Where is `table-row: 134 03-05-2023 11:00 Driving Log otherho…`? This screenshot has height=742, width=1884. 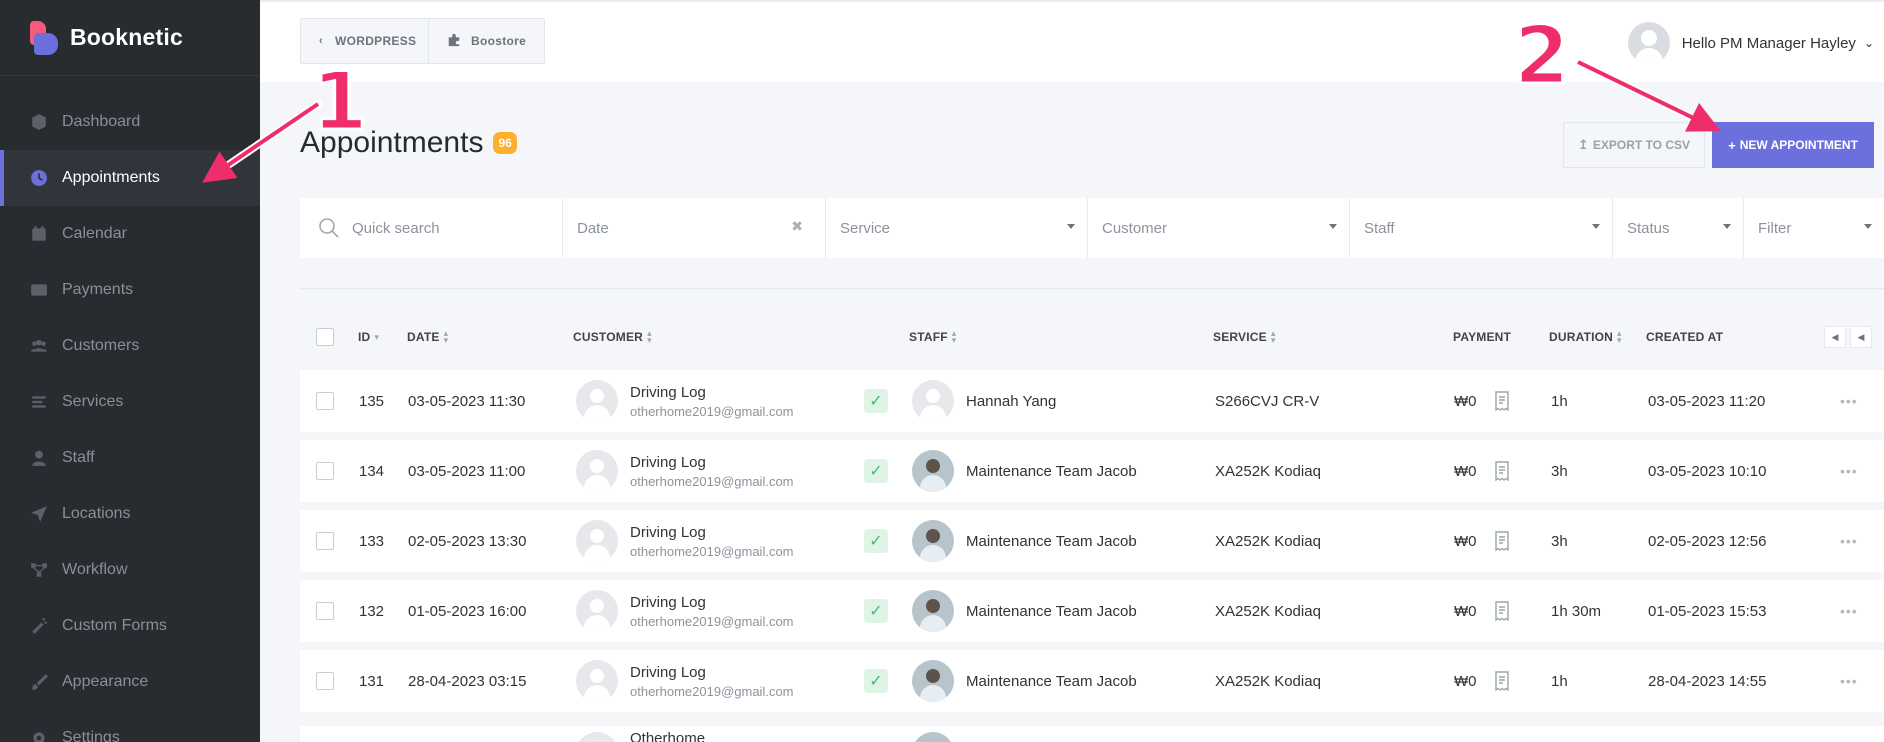 table-row: 134 03-05-2023 11:00 Driving Log otherho… is located at coordinates (1092, 471).